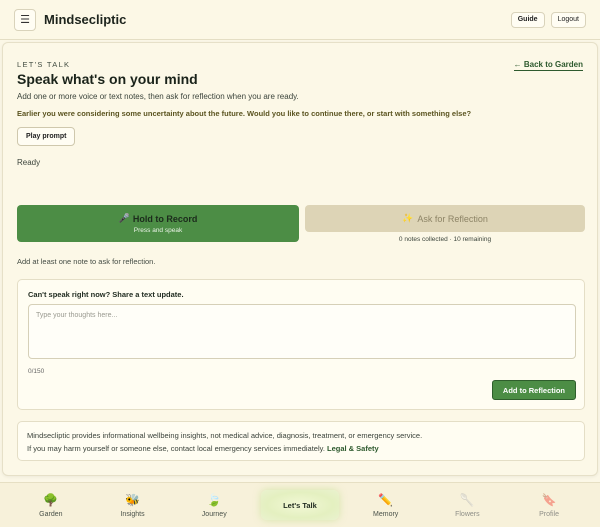 This screenshot has height=527, width=600. Describe the element at coordinates (549, 499) in the screenshot. I see `profile-bookmark-icon: 🔖` at that location.